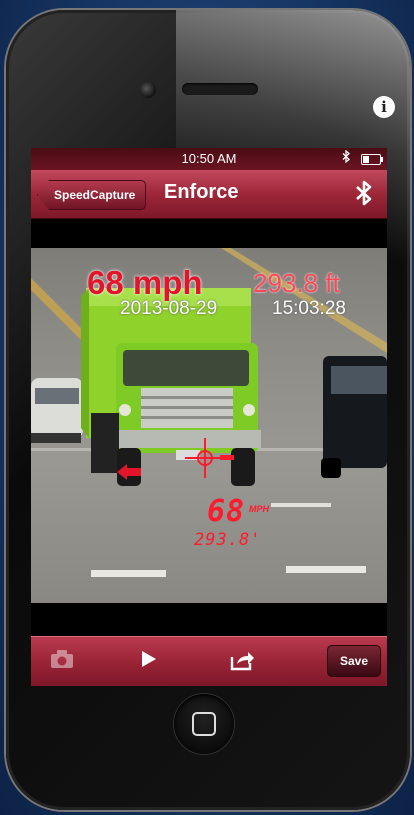 The height and width of the screenshot is (815, 414). What do you see at coordinates (226, 511) in the screenshot?
I see `lcd-speed-readout: 68` at bounding box center [226, 511].